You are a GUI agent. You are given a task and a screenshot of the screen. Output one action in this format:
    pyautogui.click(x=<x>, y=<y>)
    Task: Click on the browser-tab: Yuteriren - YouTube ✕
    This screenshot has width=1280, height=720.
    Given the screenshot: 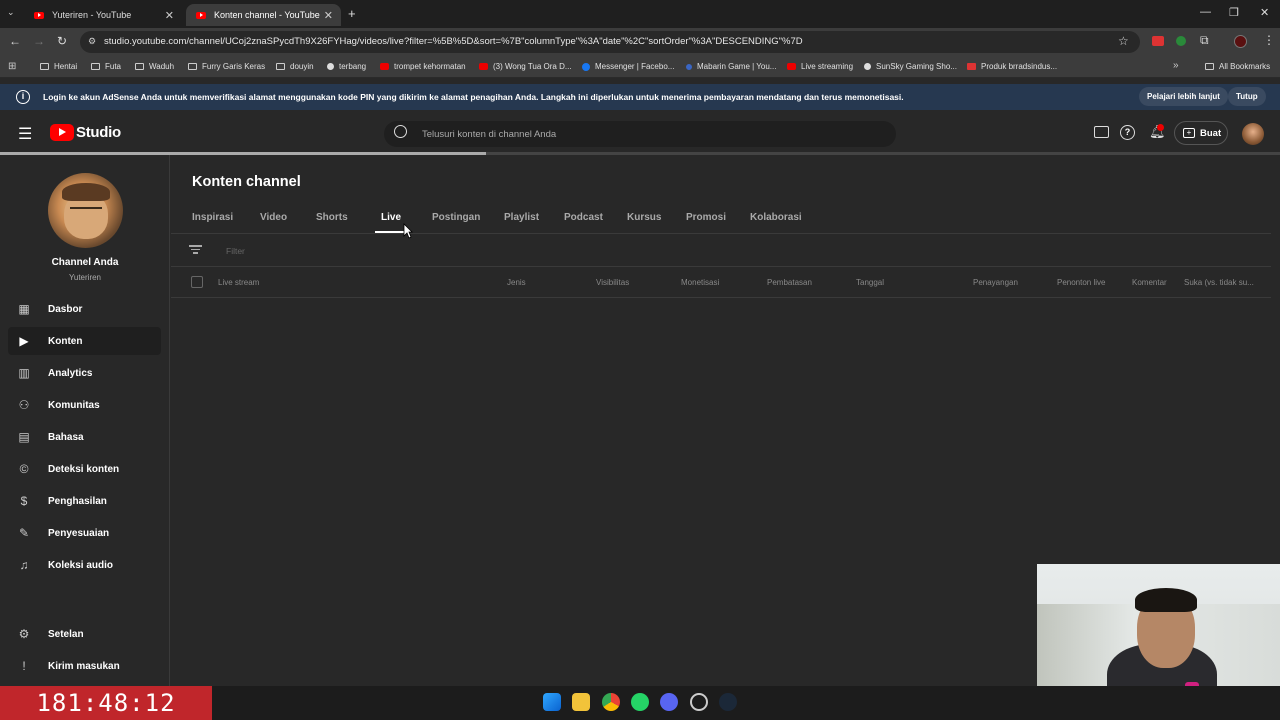 What is the action you would take?
    pyautogui.click(x=103, y=15)
    